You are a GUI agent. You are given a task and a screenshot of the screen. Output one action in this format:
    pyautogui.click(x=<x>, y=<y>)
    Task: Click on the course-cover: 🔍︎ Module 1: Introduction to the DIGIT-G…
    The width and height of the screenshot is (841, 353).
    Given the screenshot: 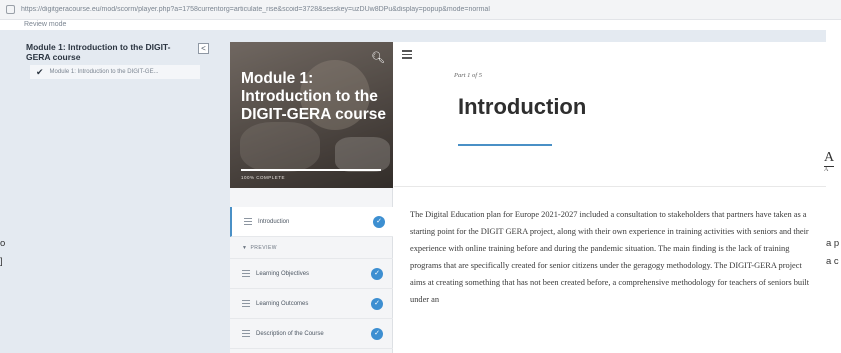 What is the action you would take?
    pyautogui.click(x=311, y=115)
    